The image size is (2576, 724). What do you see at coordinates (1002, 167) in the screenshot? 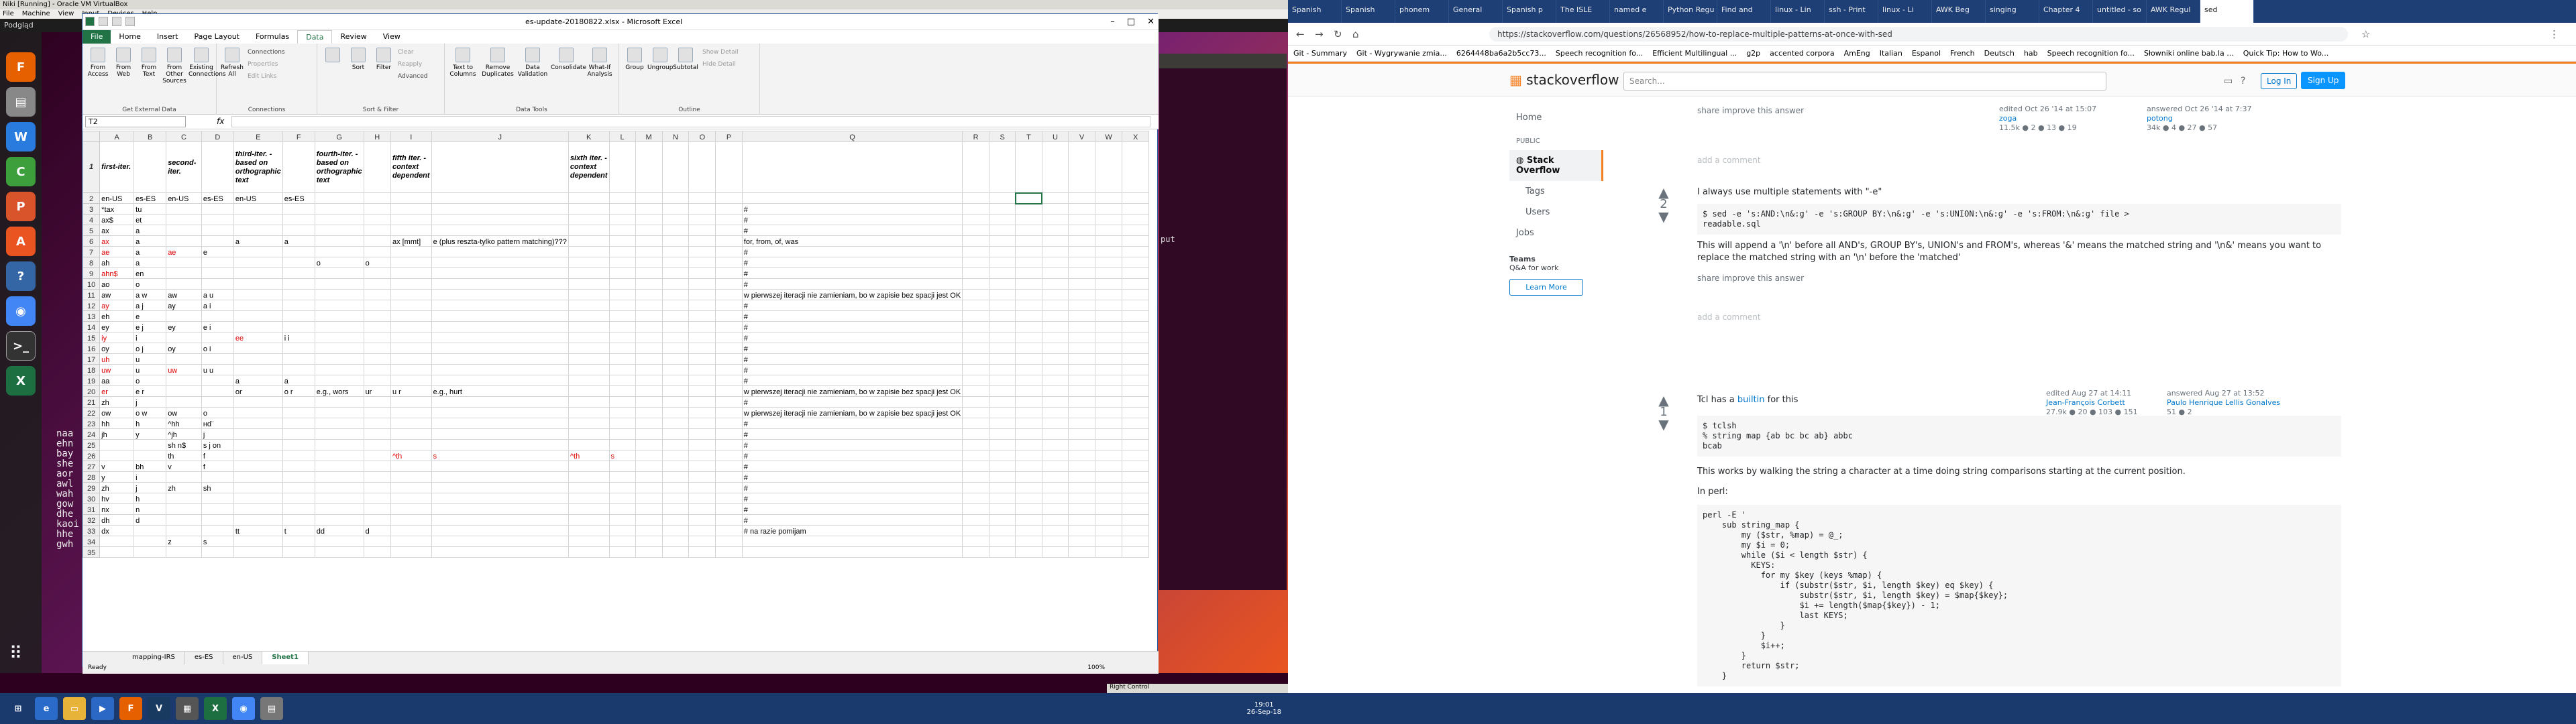
I see `header-cell` at bounding box center [1002, 167].